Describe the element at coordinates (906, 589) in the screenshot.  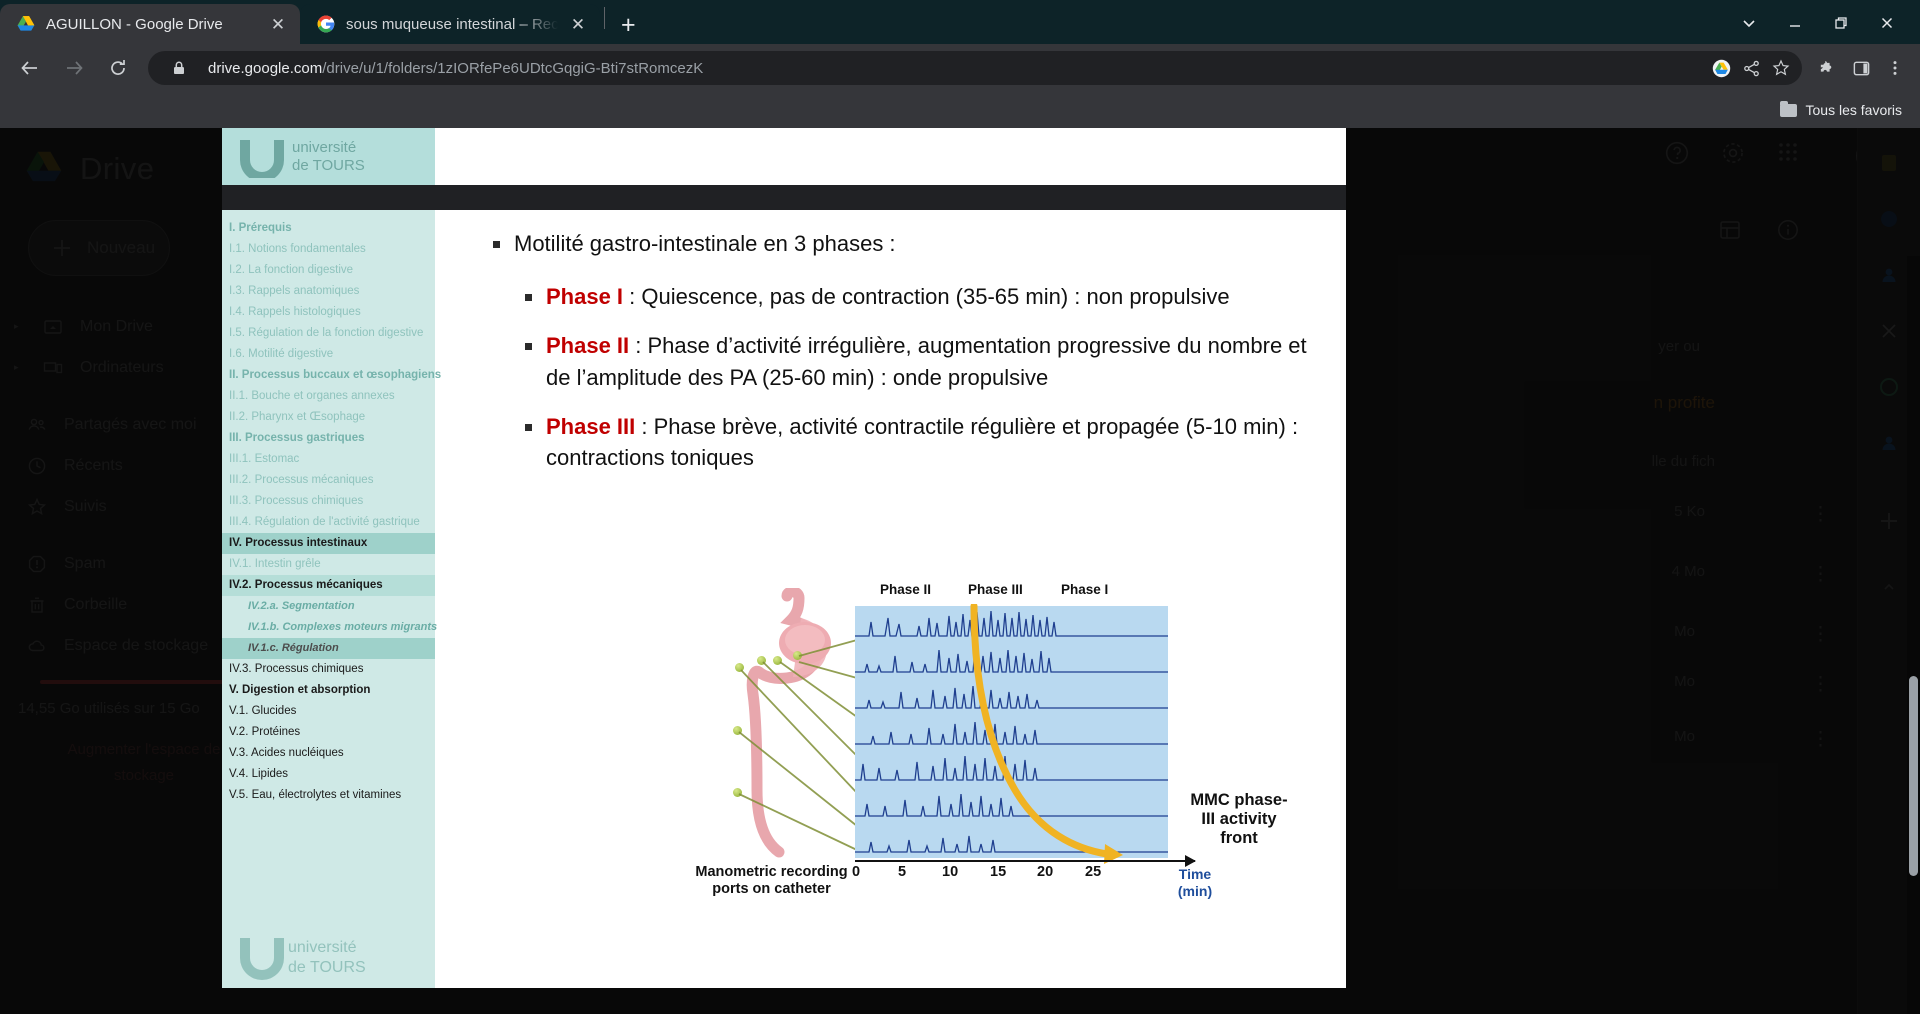
I see `phase-label-ii: Phase II` at that location.